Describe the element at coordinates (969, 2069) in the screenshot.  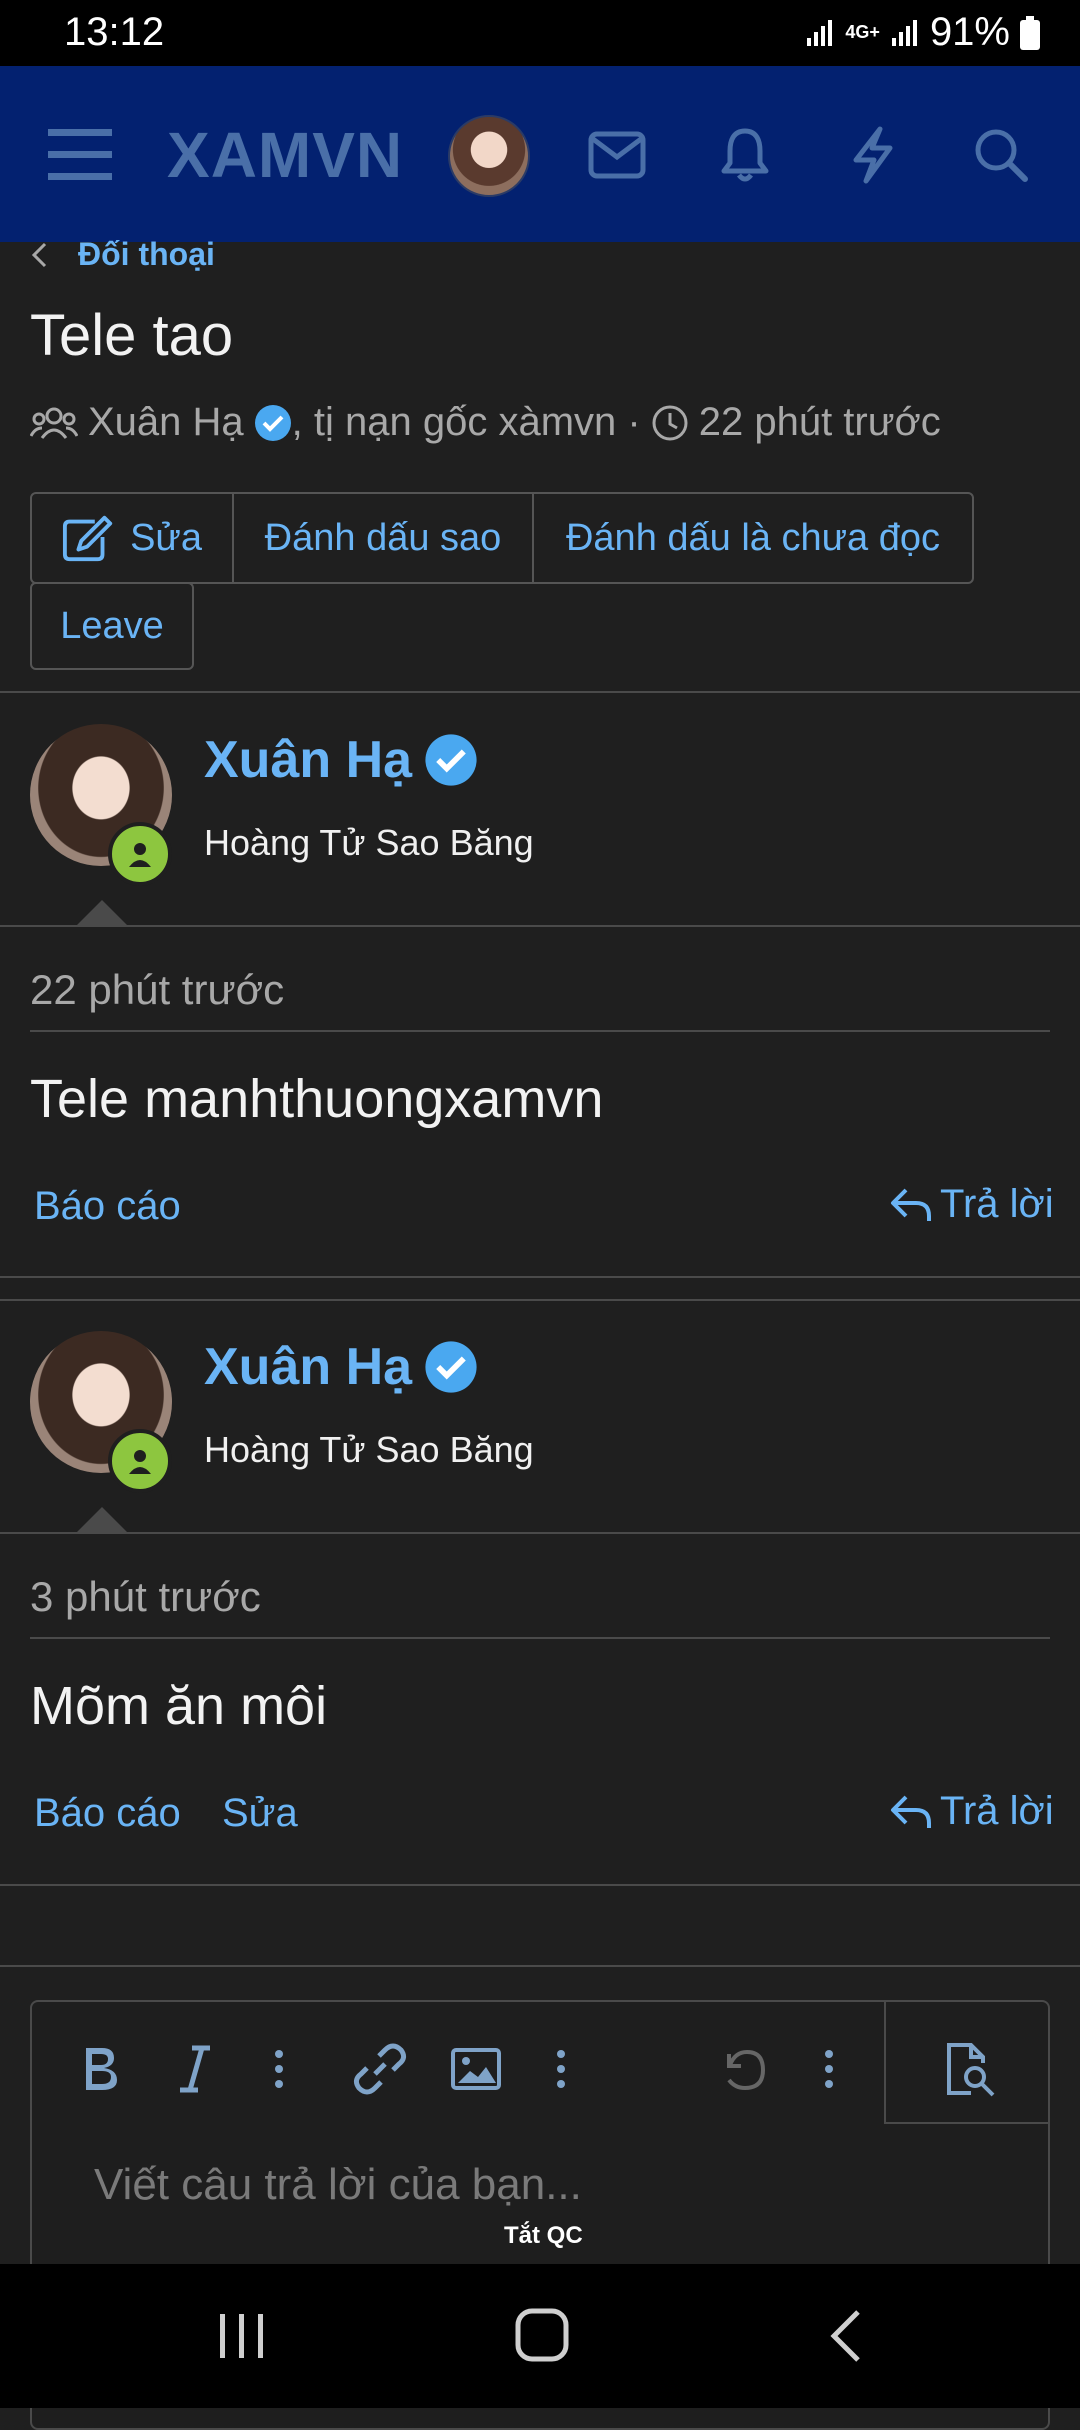
I see `preview-icon` at that location.